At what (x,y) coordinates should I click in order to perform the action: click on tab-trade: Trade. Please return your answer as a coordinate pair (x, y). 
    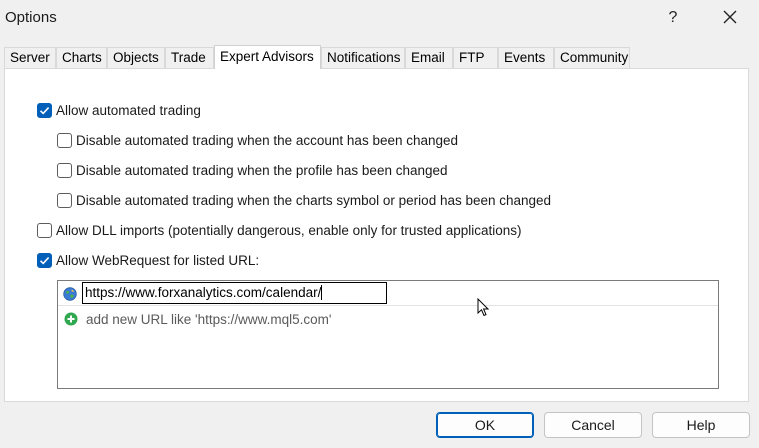
    Looking at the image, I should click on (189, 57).